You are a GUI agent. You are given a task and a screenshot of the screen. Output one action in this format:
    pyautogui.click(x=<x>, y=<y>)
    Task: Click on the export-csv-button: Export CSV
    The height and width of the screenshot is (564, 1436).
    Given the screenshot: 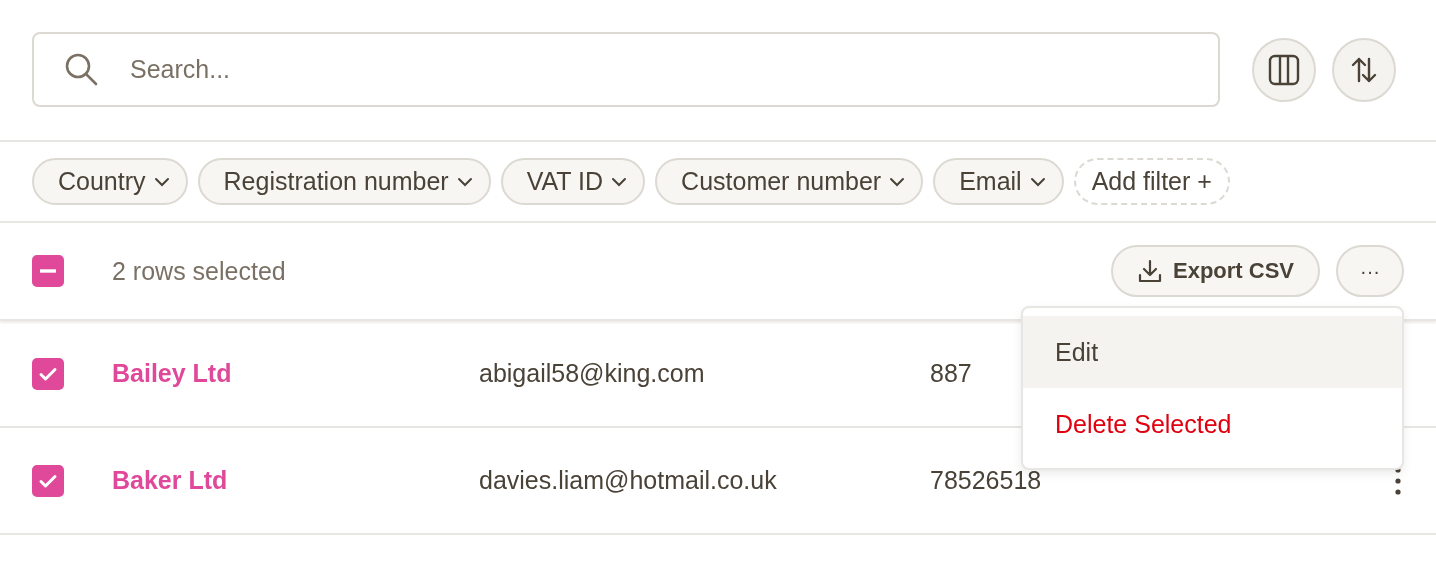 What is the action you would take?
    pyautogui.click(x=1215, y=271)
    